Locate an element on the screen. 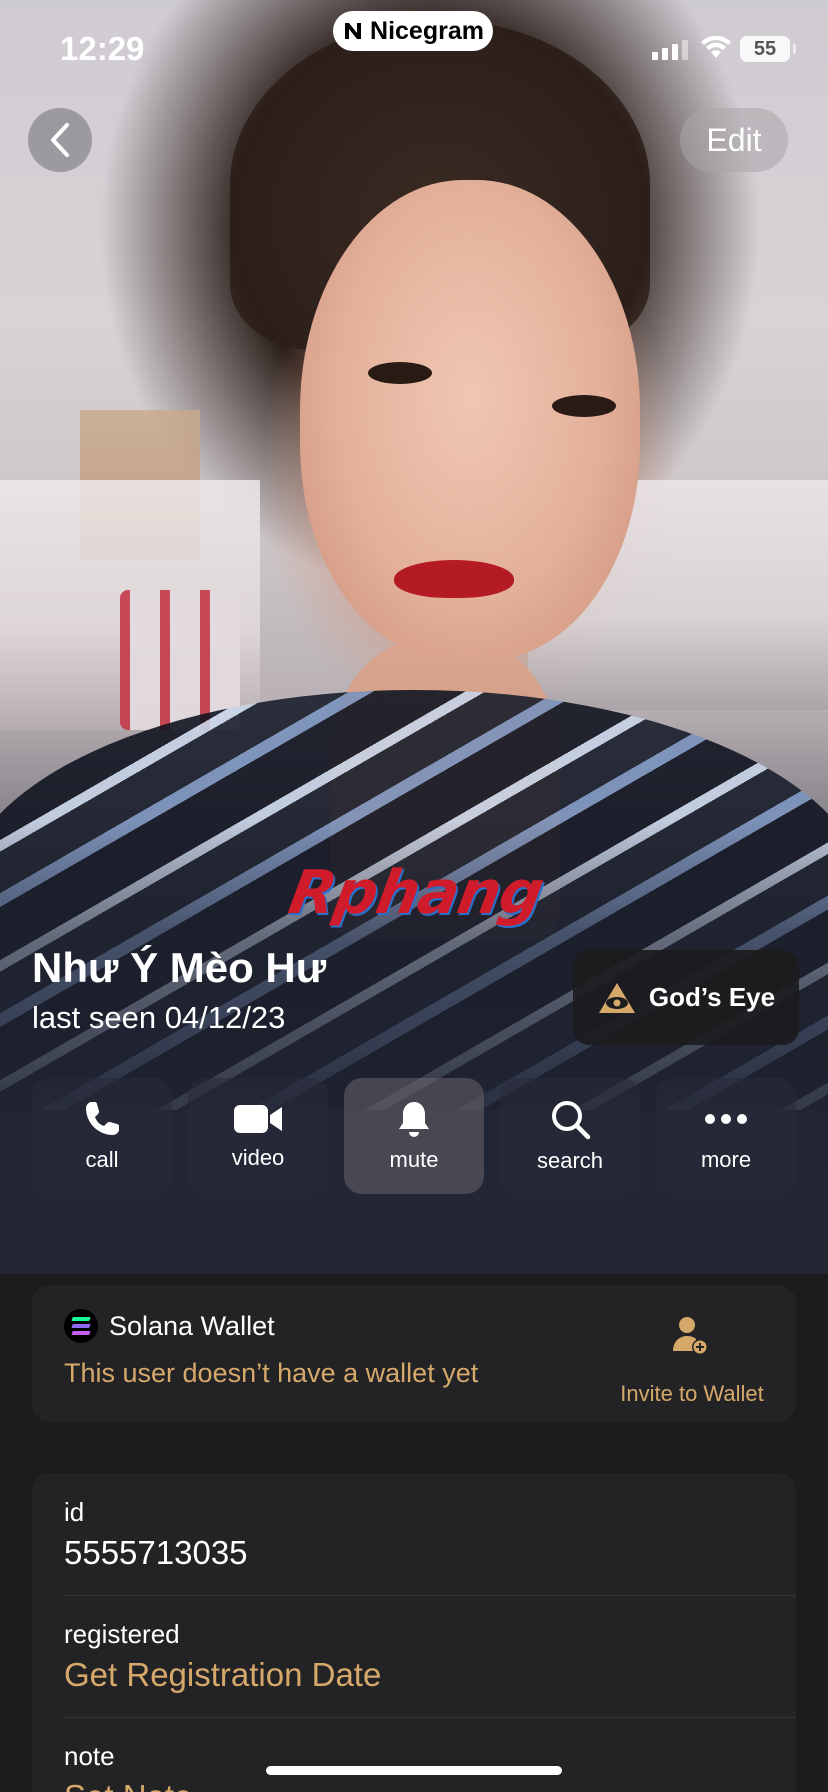 The width and height of the screenshot is (828, 1792). mute-label: mute is located at coordinates (414, 1159).